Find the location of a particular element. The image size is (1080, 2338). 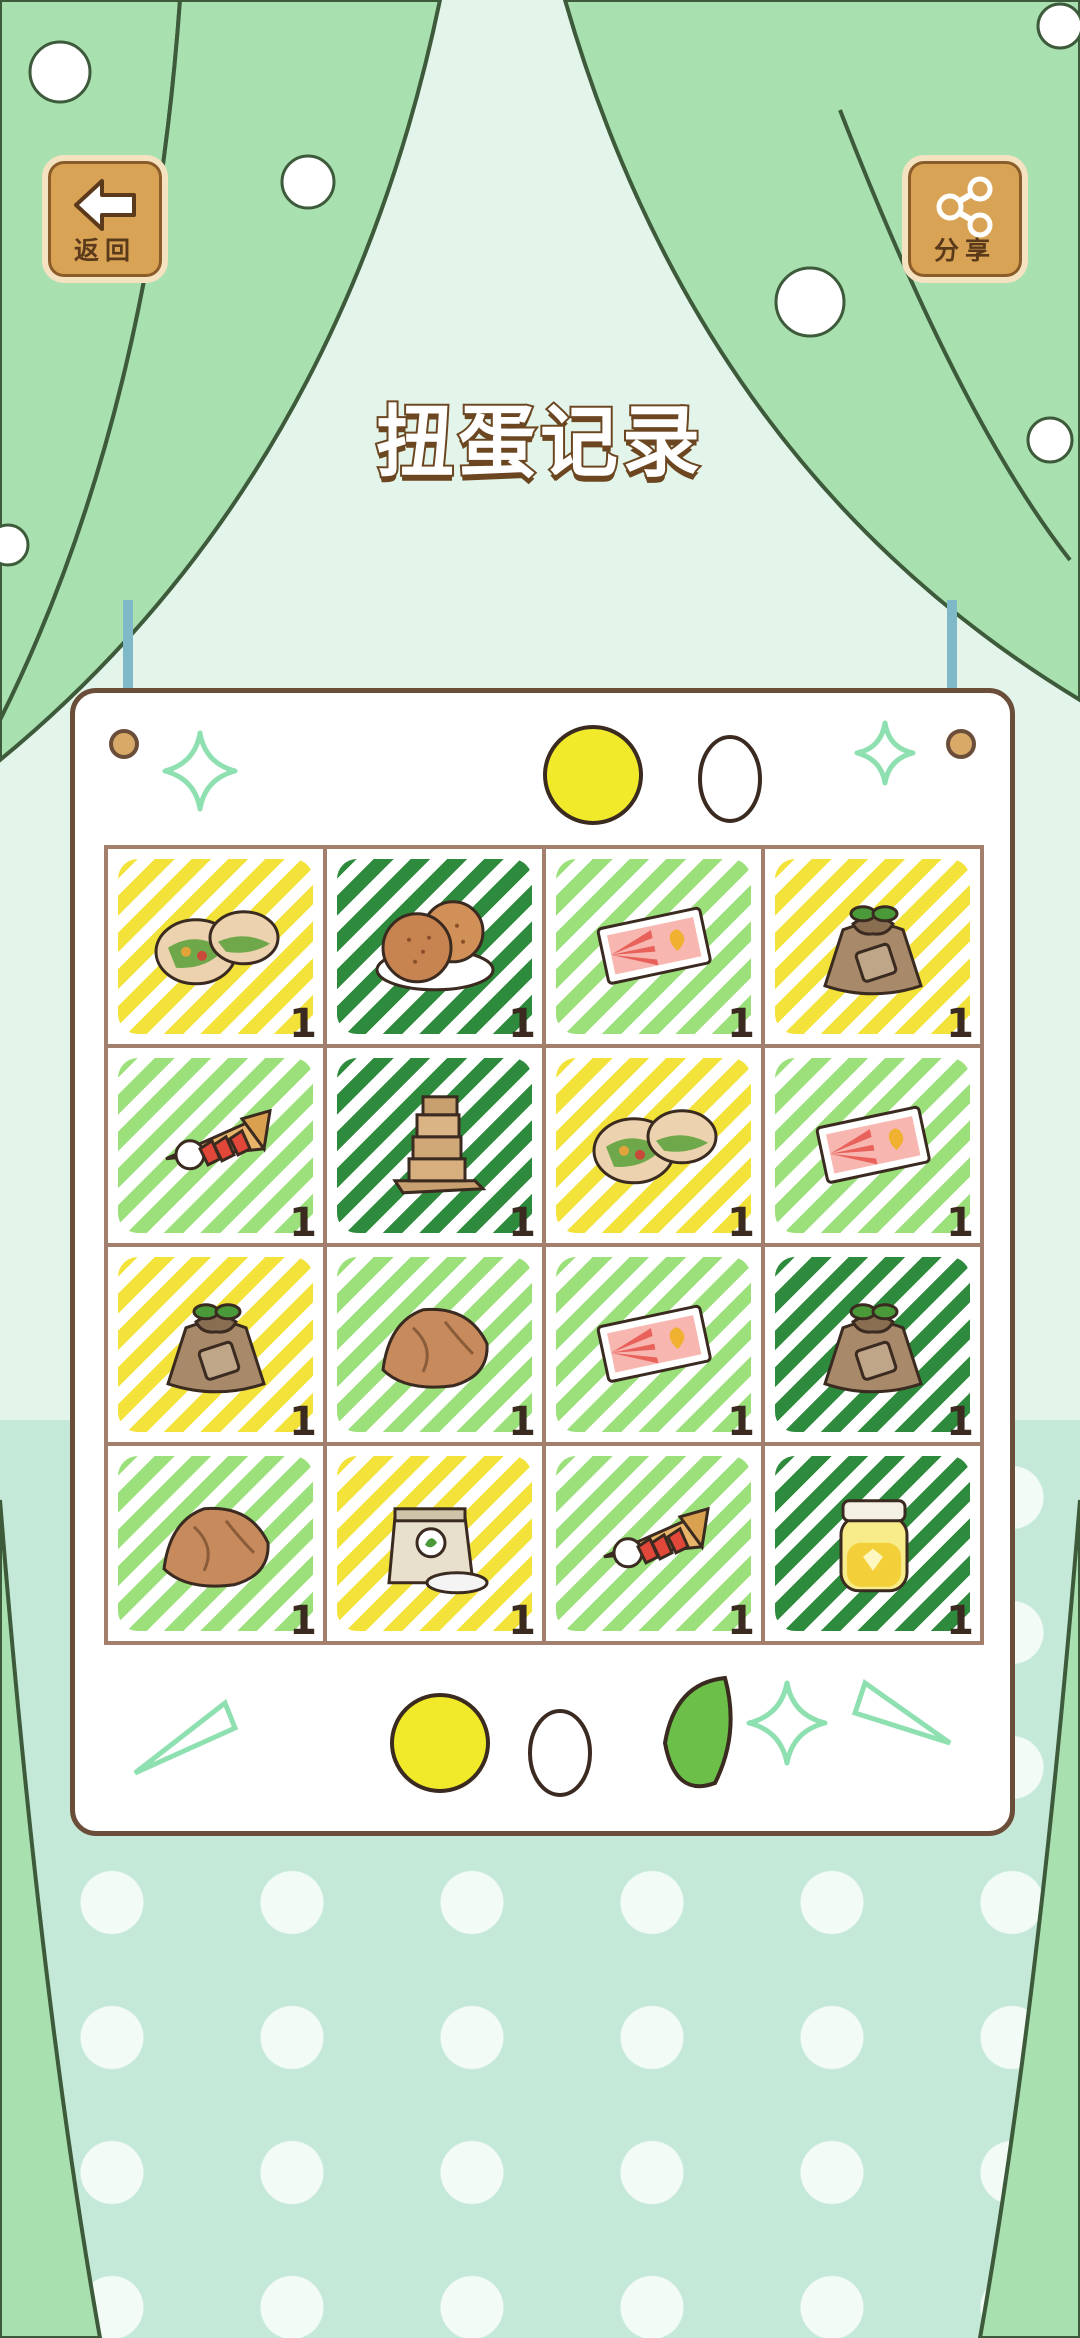

avocado-icon is located at coordinates (697, 1732).